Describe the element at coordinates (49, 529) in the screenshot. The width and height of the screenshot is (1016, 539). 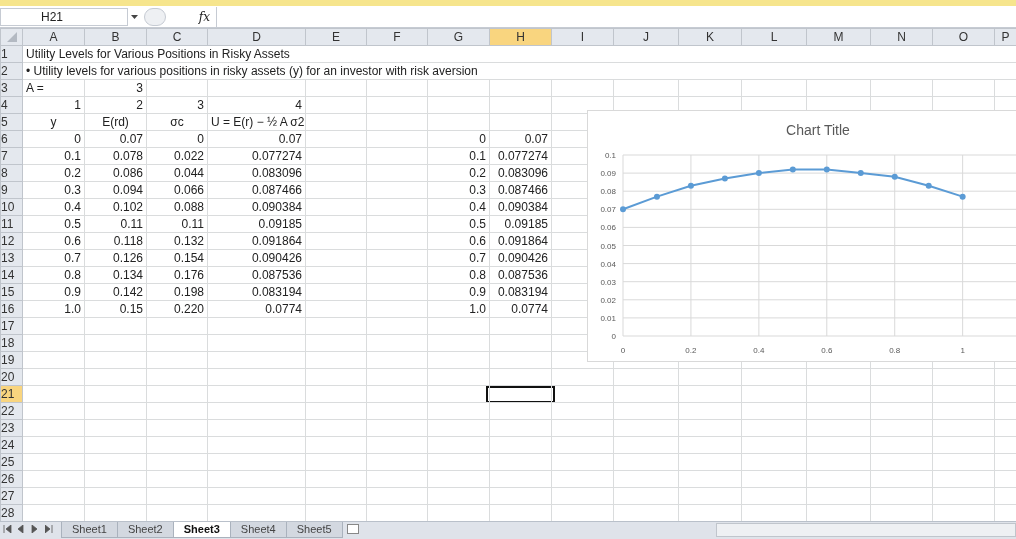
I see `last-sheet-icon` at that location.